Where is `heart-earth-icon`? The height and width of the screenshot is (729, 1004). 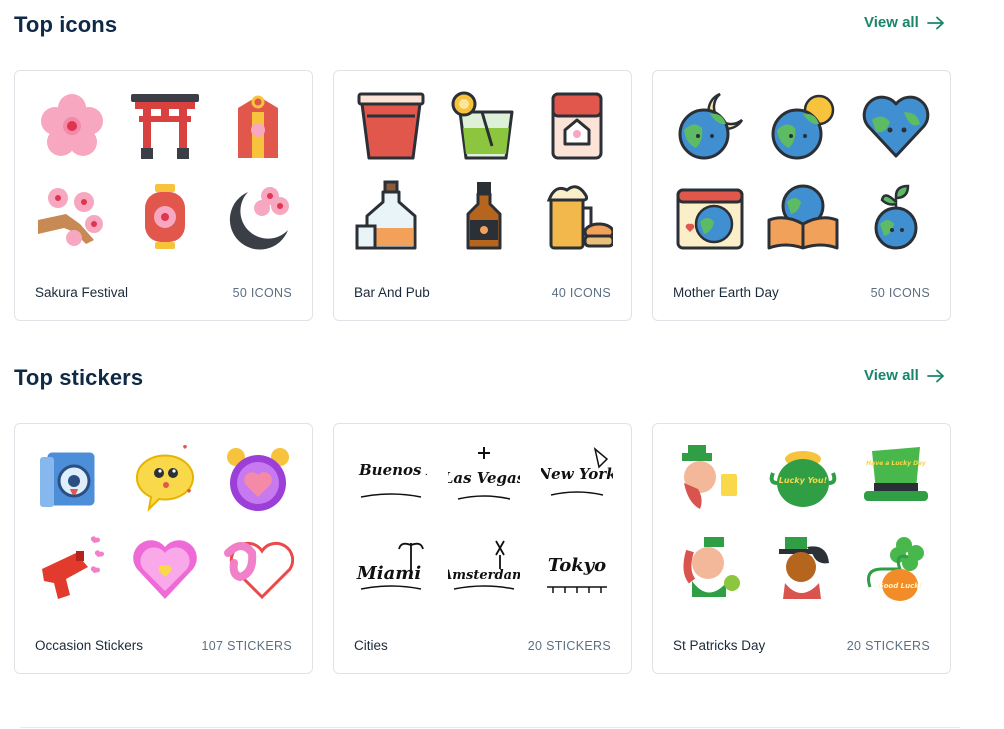 heart-earth-icon is located at coordinates (896, 126).